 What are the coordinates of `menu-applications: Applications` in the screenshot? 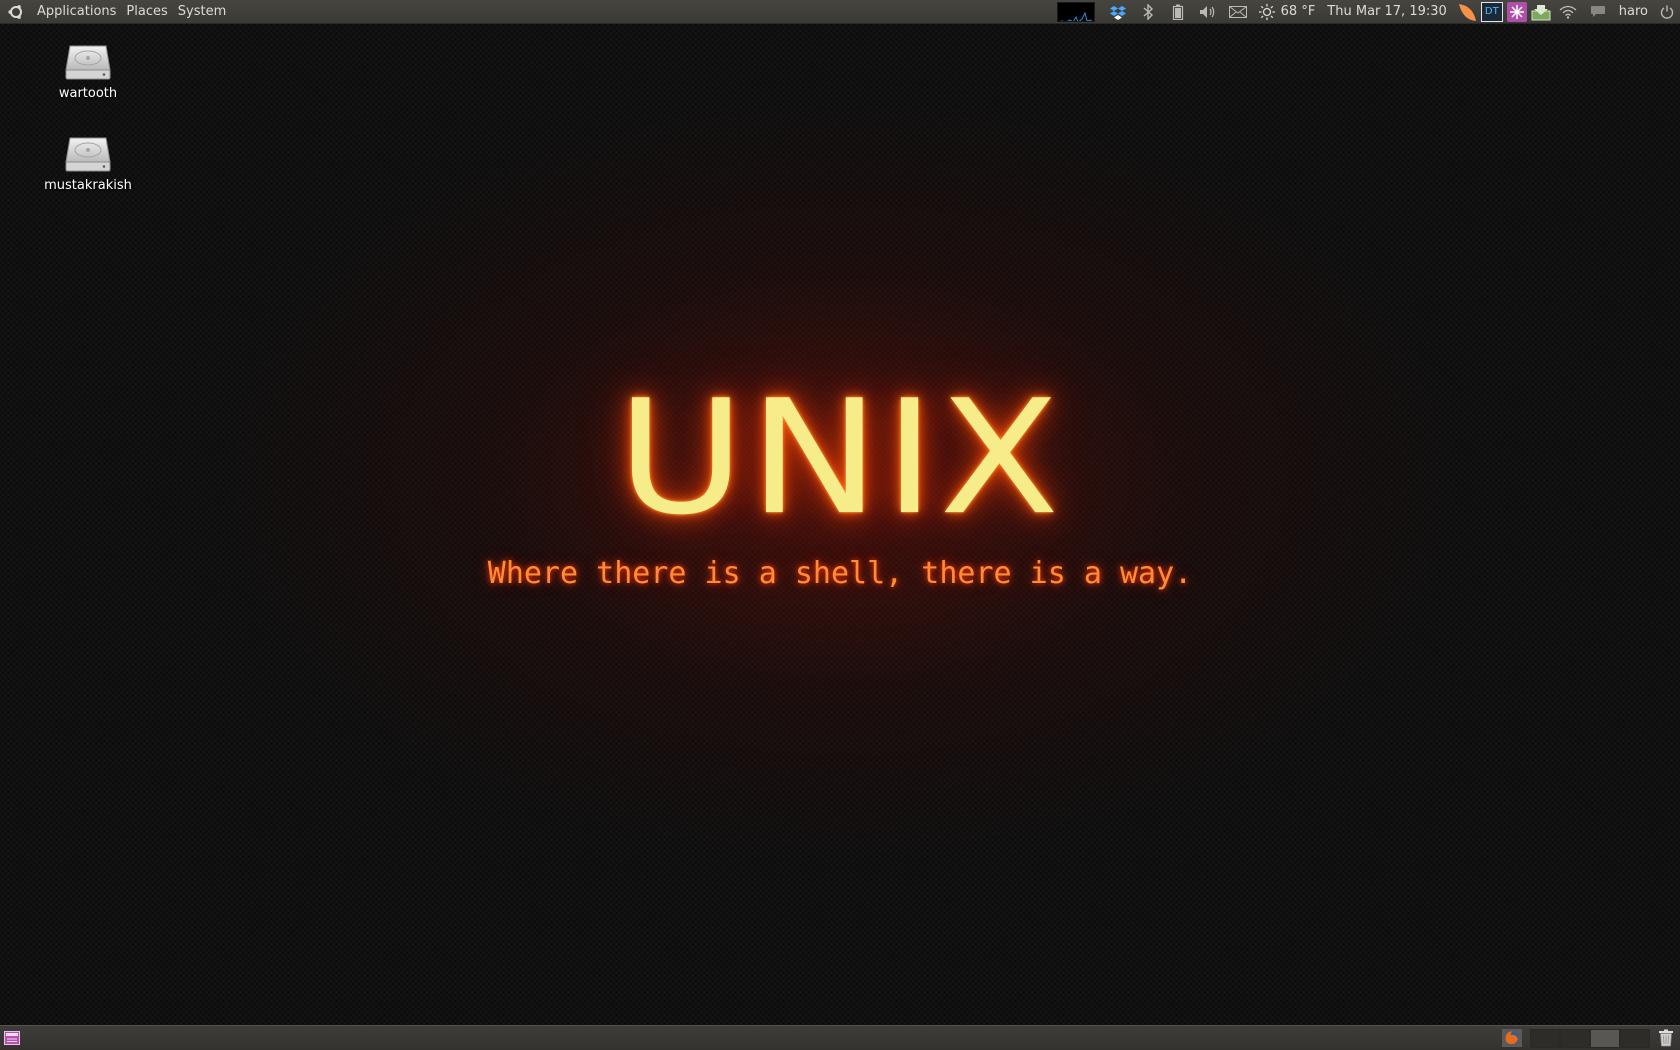 It's located at (76, 11).